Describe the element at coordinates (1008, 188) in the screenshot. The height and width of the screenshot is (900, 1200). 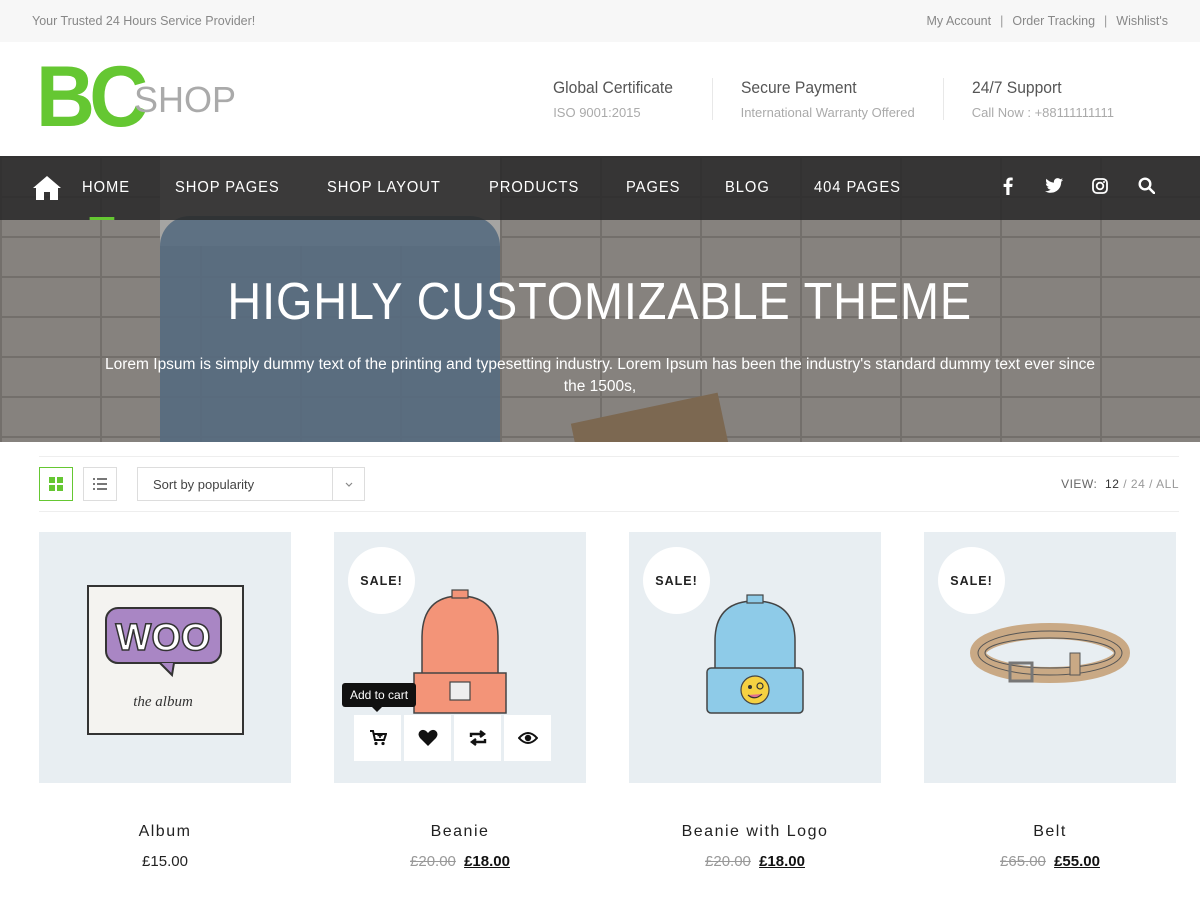
I see `facebook-icon` at that location.